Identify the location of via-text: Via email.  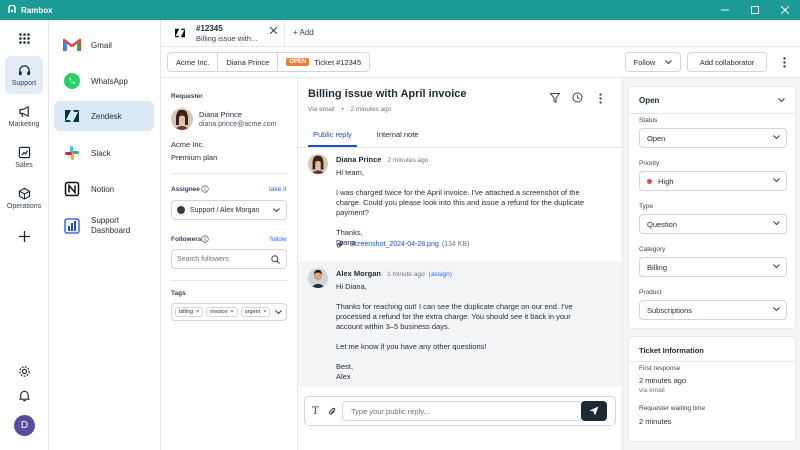
(321, 109).